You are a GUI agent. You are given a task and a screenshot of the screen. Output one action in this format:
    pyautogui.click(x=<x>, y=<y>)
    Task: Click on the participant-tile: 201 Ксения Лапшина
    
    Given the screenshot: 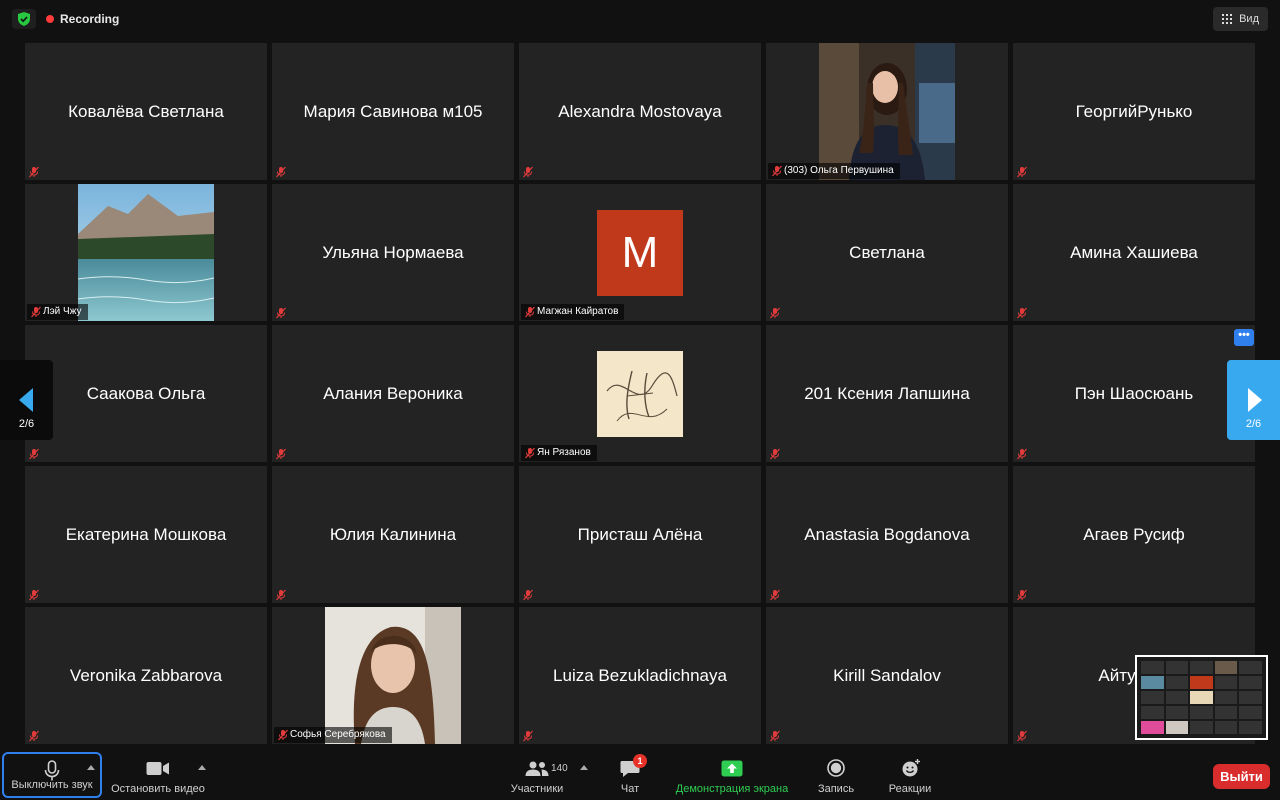 What is the action you would take?
    pyautogui.click(x=887, y=393)
    